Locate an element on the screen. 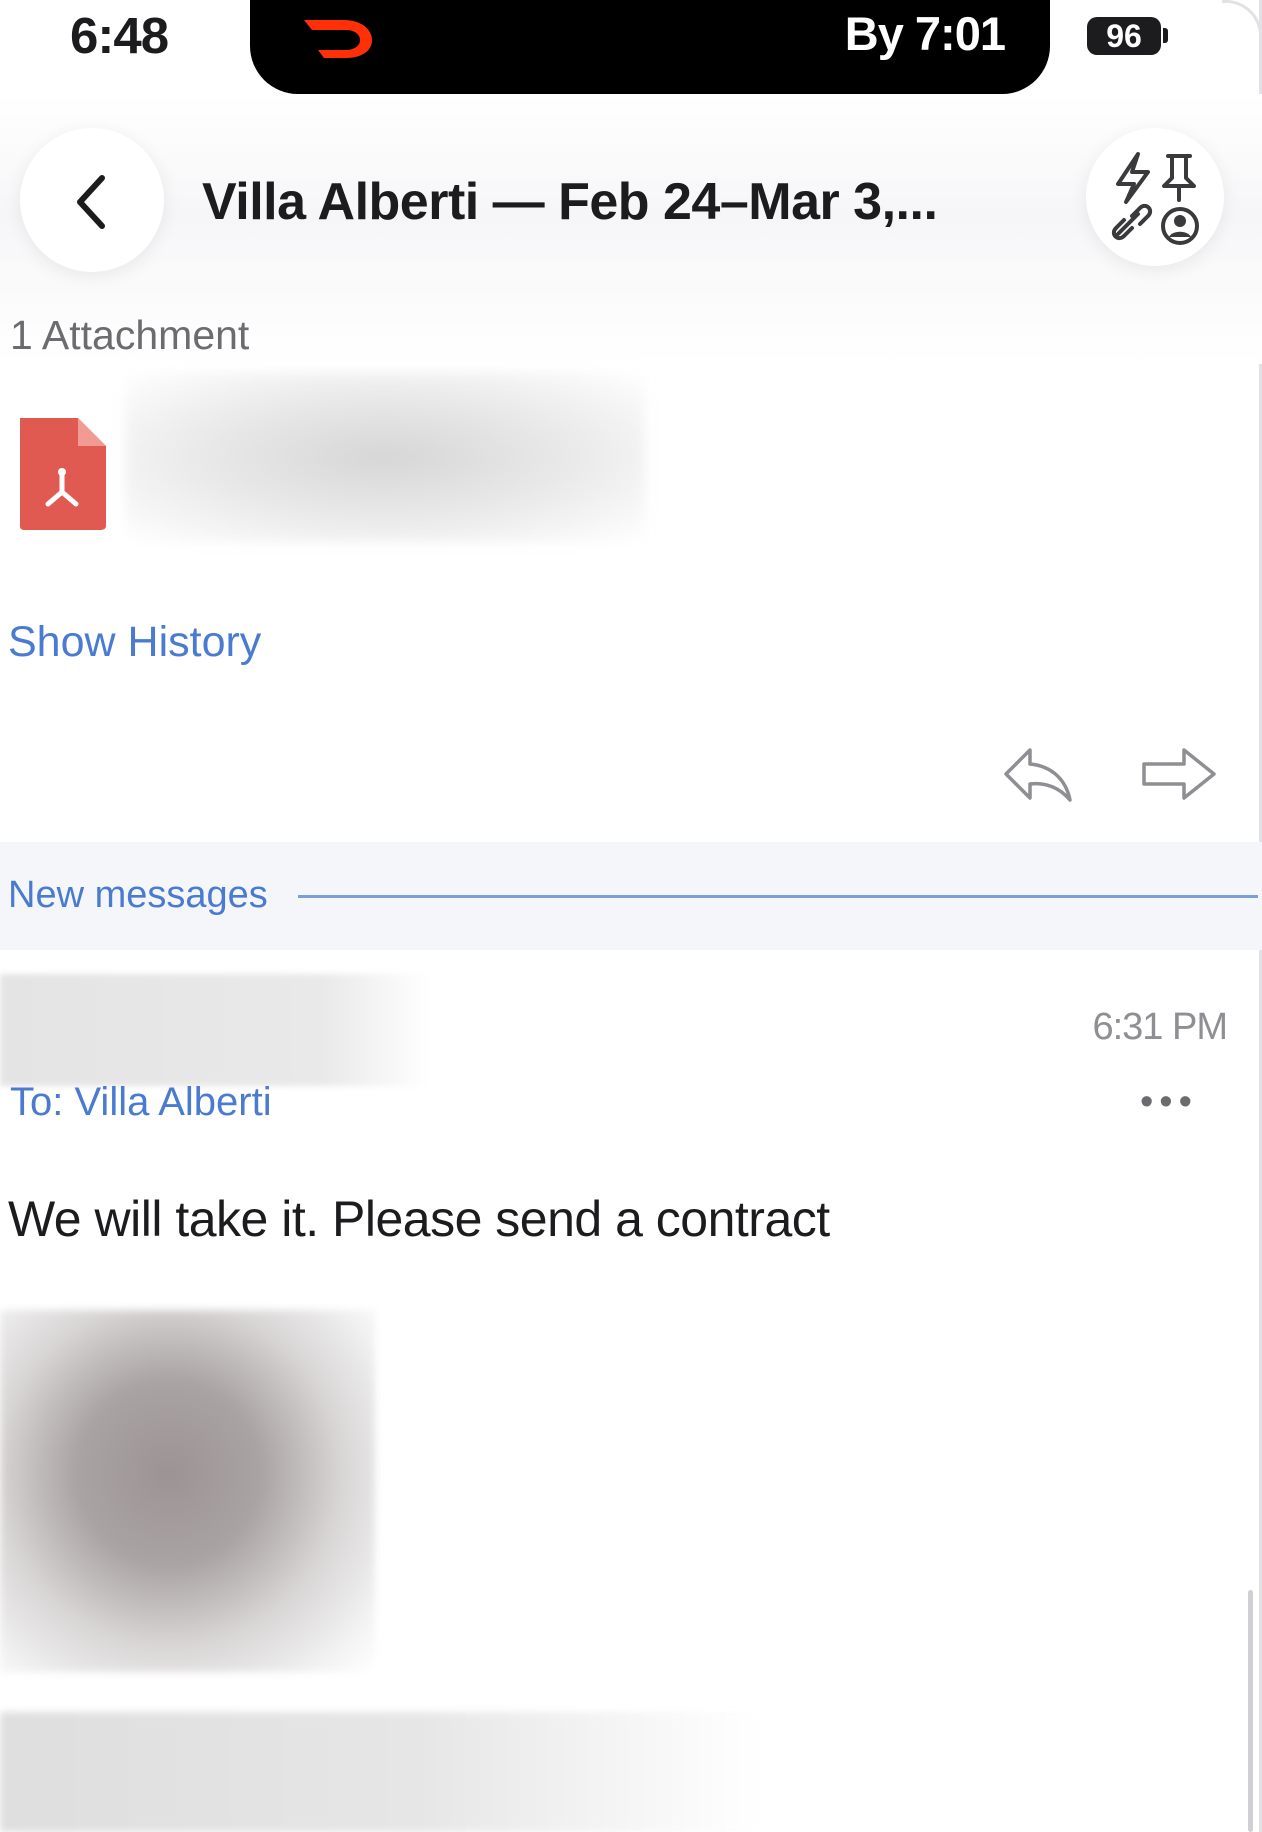 The image size is (1262, 1832). new-messages-divider-line is located at coordinates (778, 896).